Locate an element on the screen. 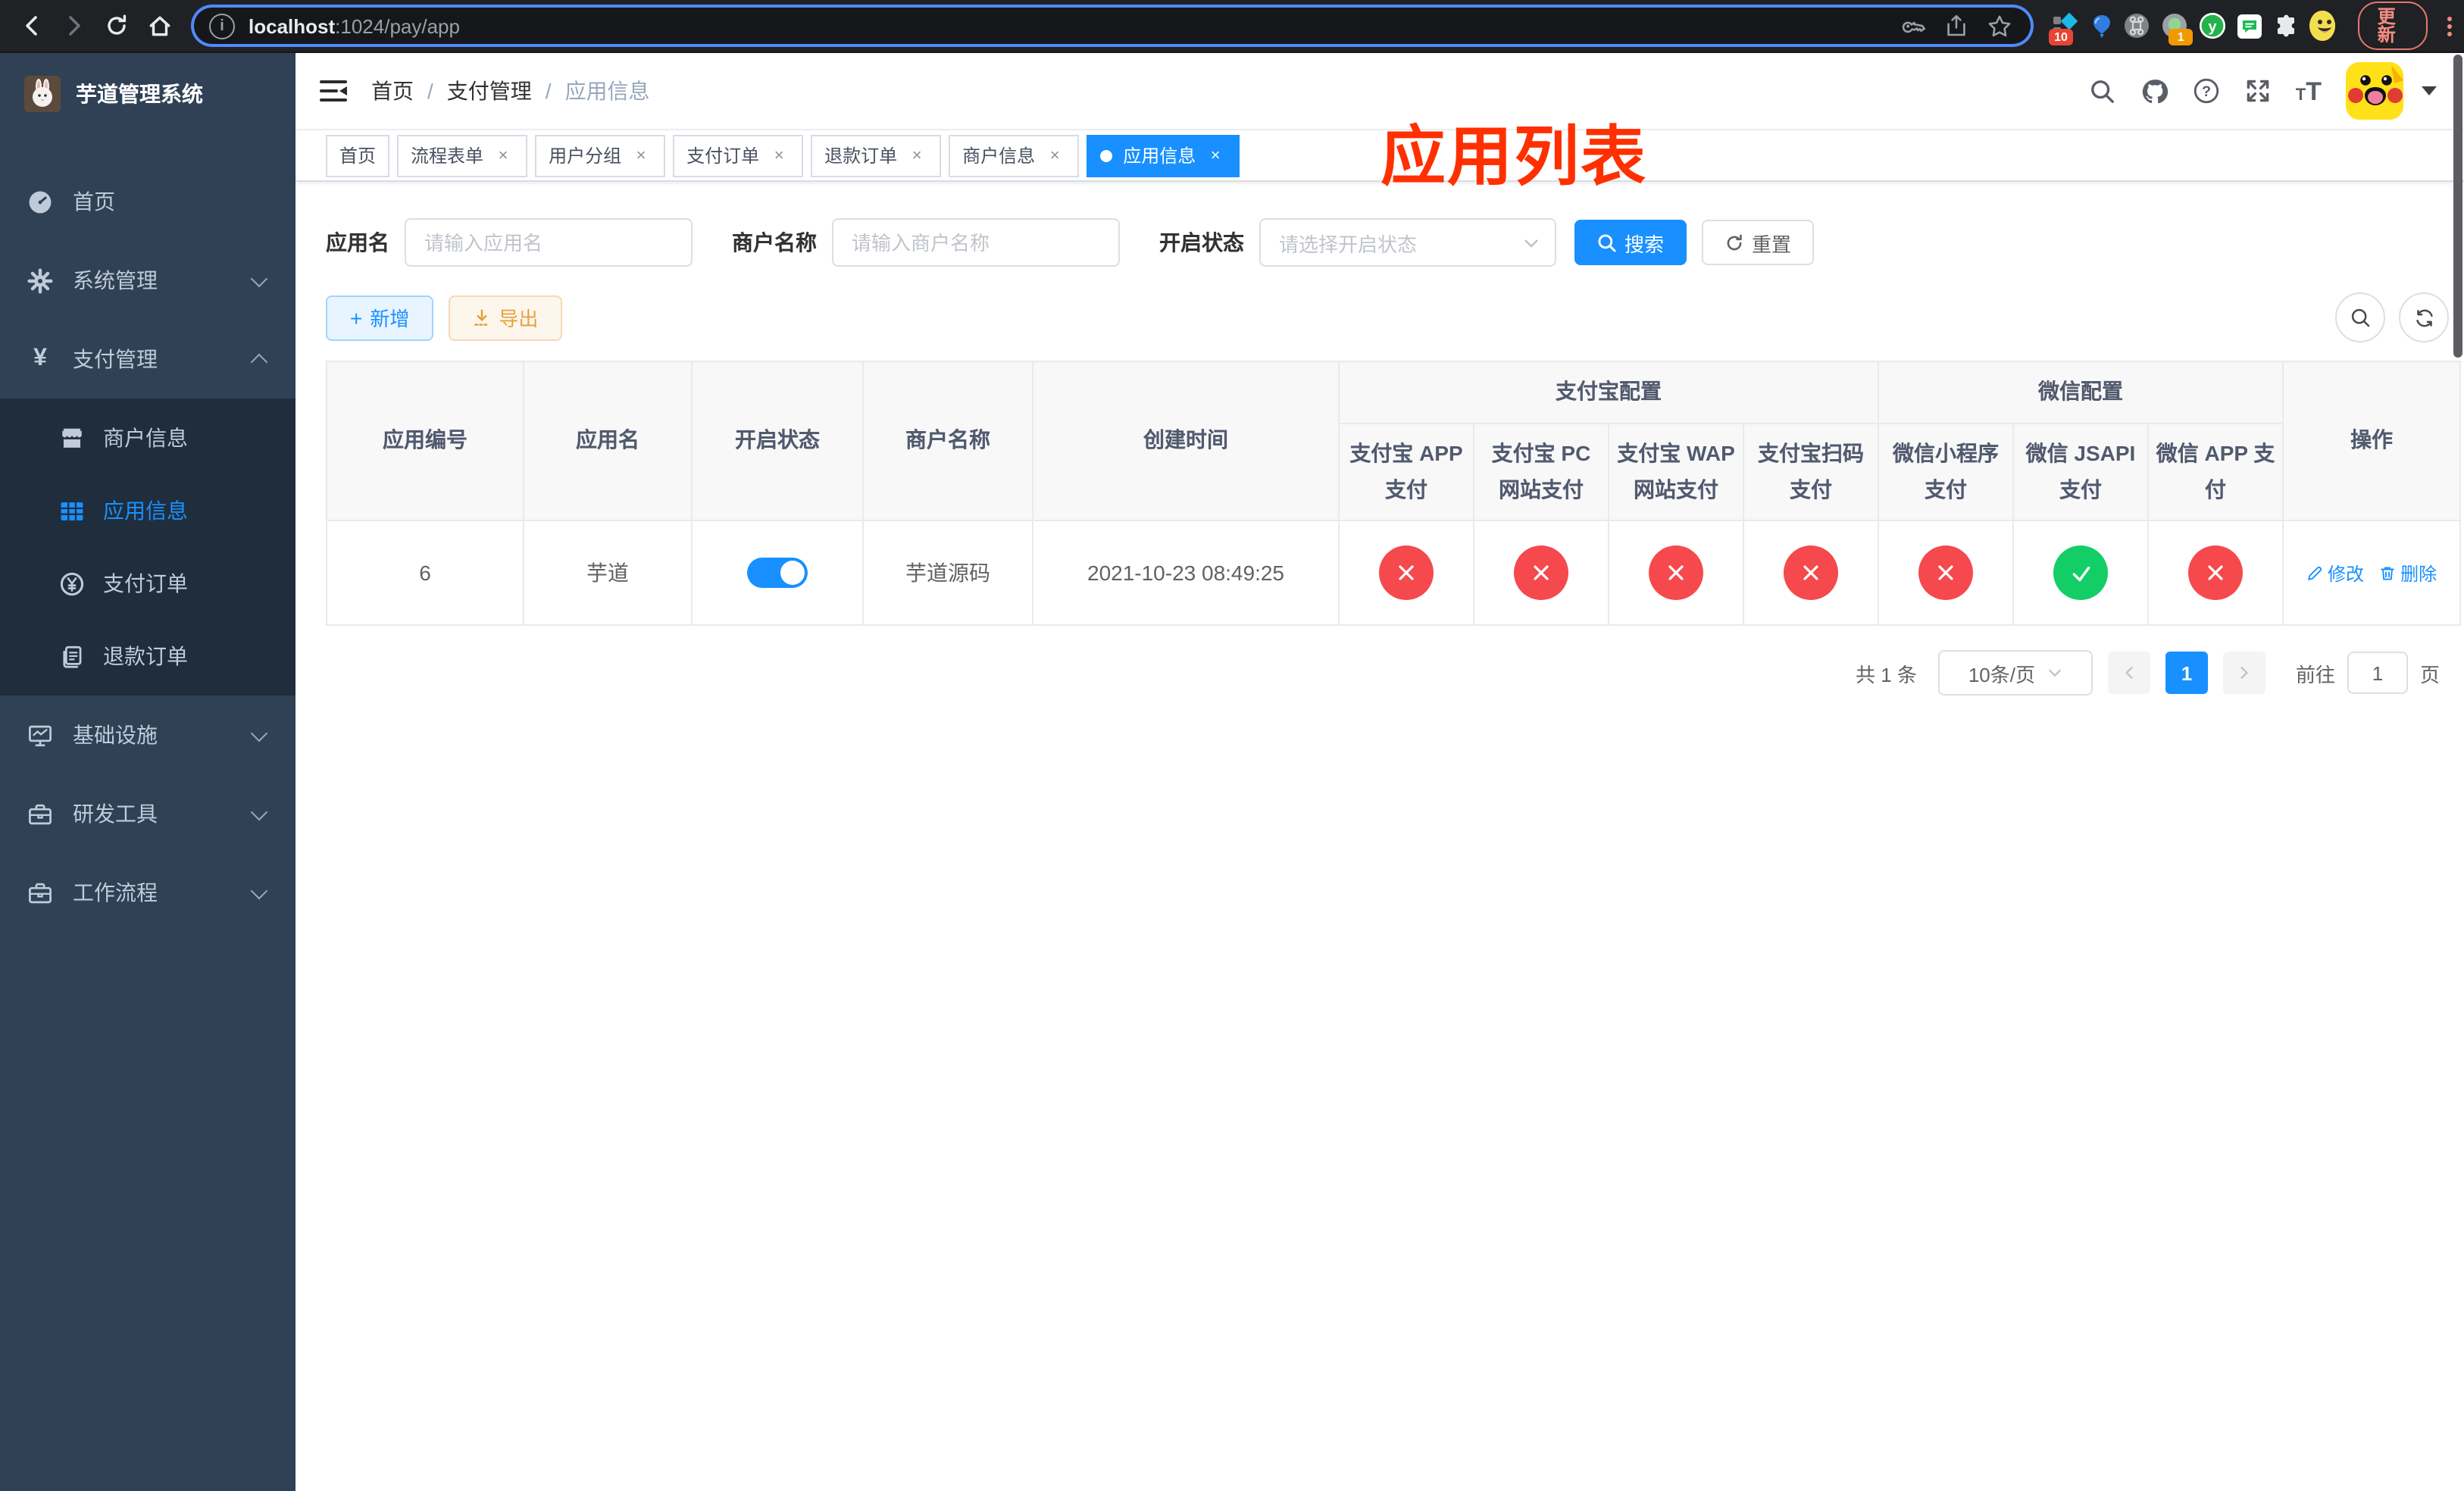 The width and height of the screenshot is (2464, 1491). sidebar-item-label: 退款订单 is located at coordinates (145, 656).